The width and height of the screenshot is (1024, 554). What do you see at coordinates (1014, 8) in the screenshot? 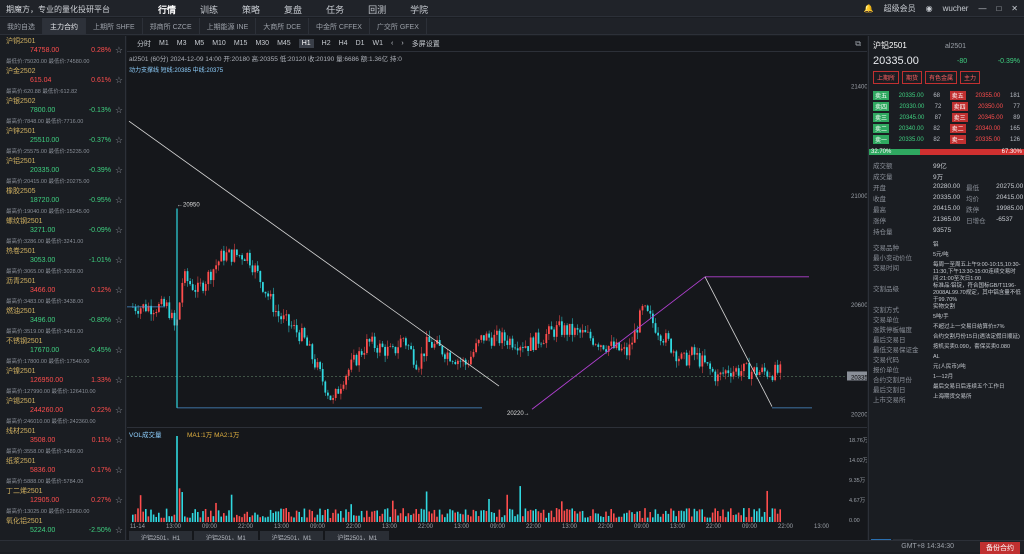
I see `close-icon: ✕` at bounding box center [1014, 8].